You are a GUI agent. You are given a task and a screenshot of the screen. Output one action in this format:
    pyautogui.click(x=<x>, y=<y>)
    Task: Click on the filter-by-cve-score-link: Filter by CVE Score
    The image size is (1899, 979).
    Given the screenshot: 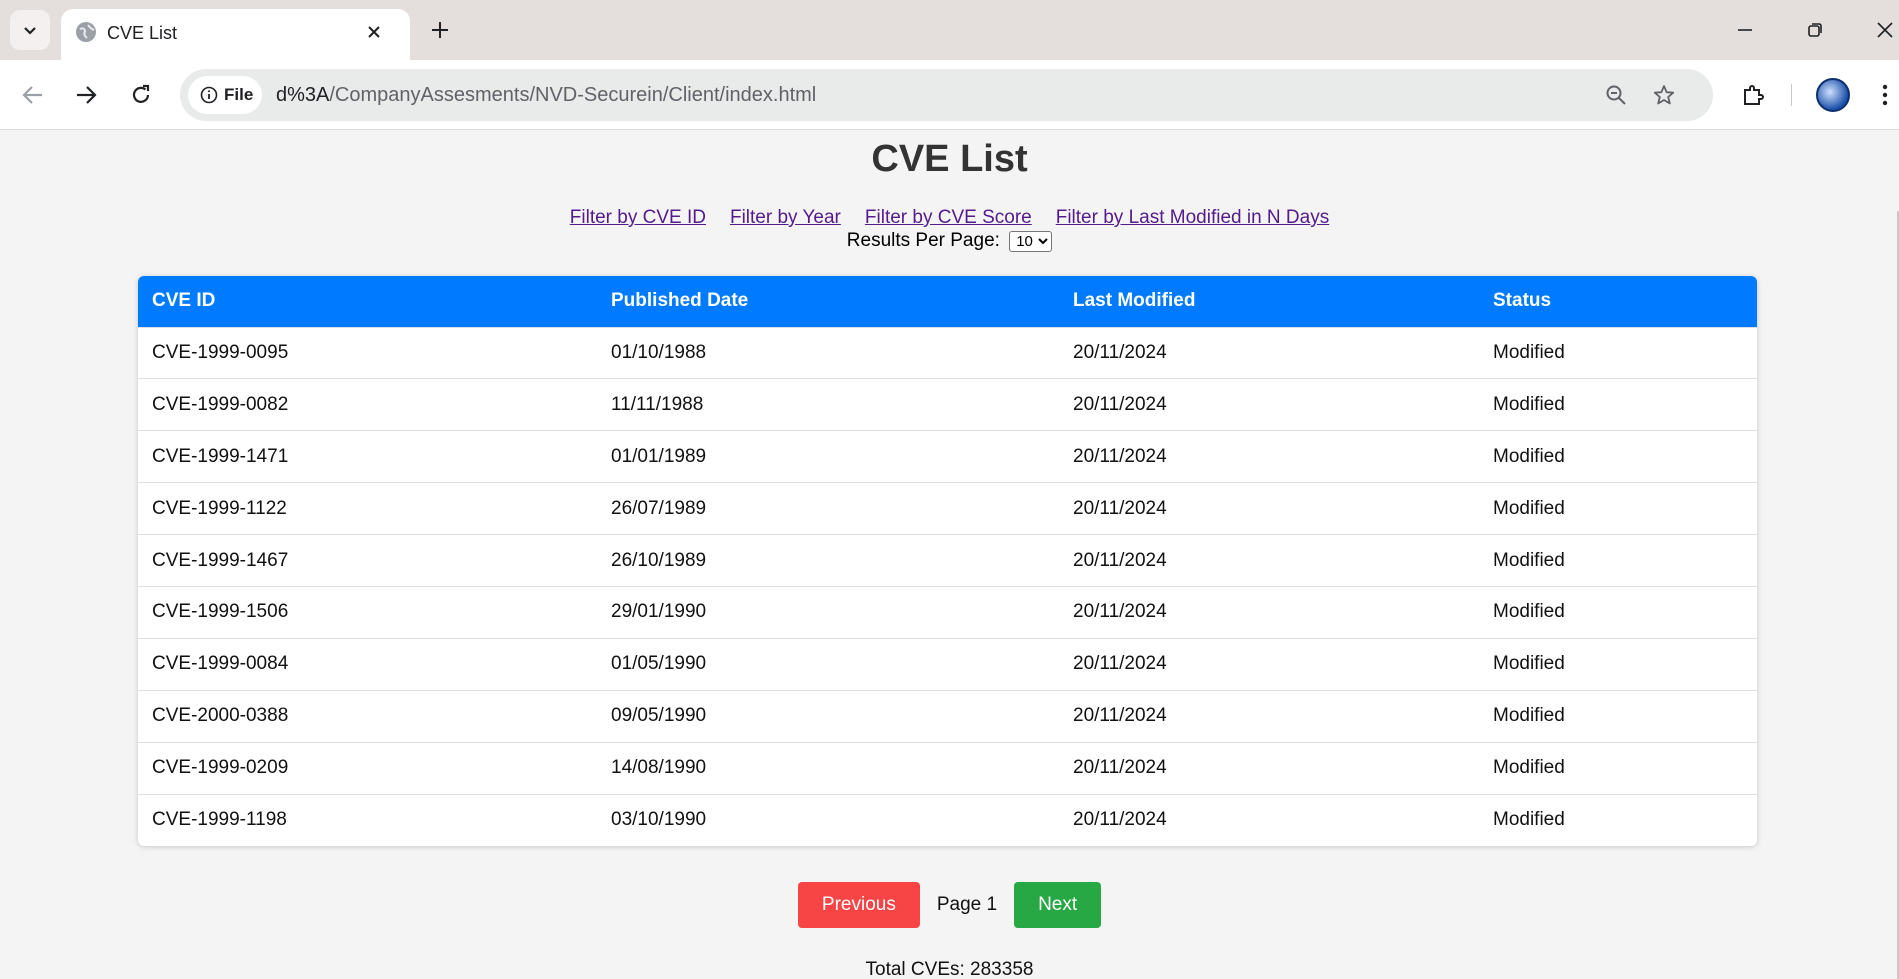 What is the action you would take?
    pyautogui.click(x=948, y=217)
    